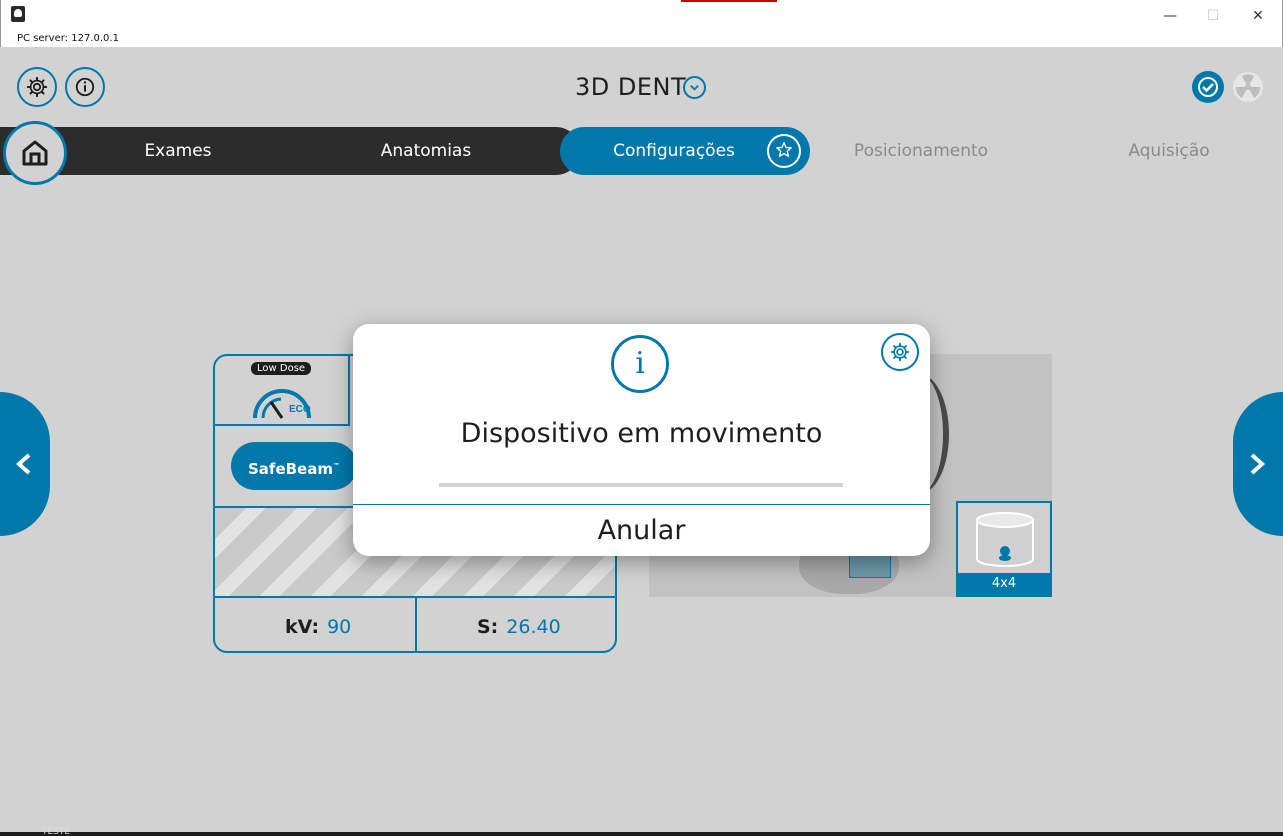 This screenshot has width=1283, height=836. Describe the element at coordinates (641, 23) in the screenshot. I see `window-titlebar: PC server: 127.0.0.1 — ☐ ✕` at that location.